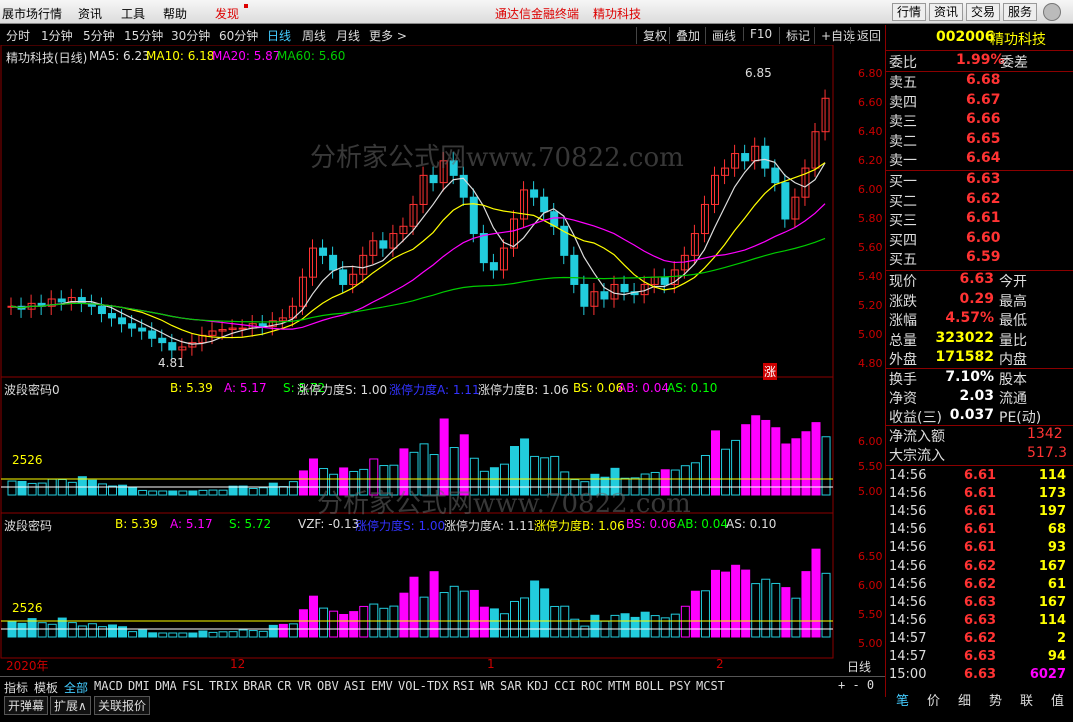 The image size is (1073, 722). What do you see at coordinates (388, 35) in the screenshot?
I see `period-more: 更多 >` at bounding box center [388, 35].